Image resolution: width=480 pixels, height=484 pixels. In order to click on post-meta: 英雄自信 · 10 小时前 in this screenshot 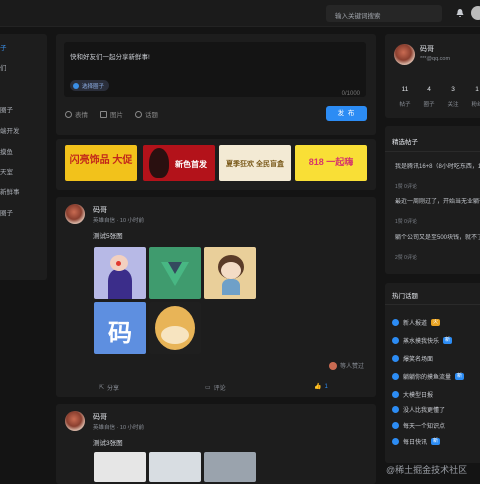, I will do `click(119, 221)`.